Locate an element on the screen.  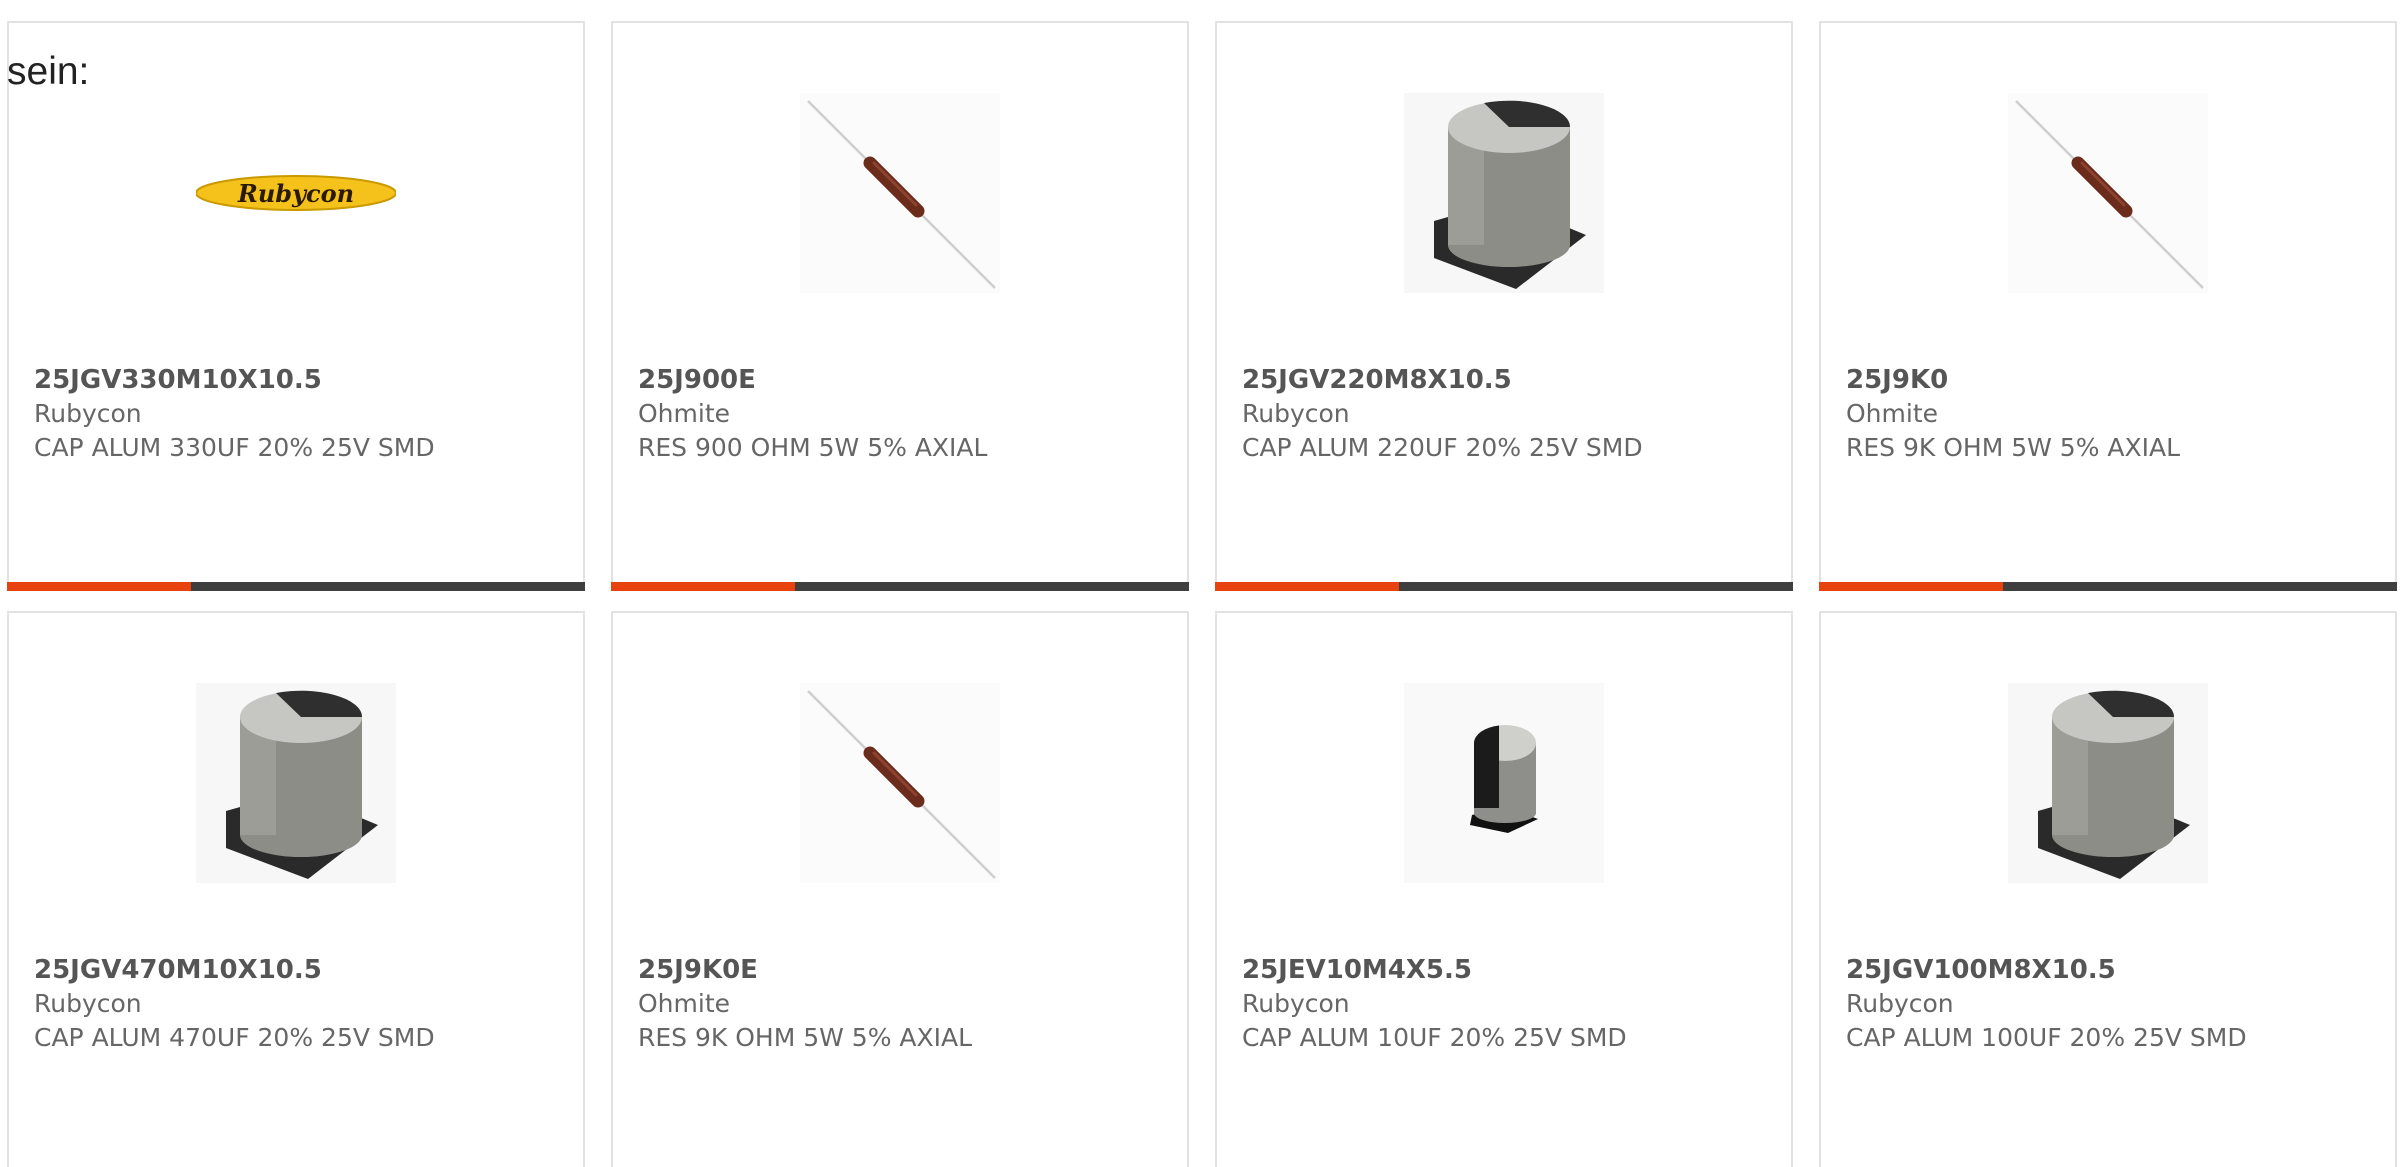
part-number: 25JGV220M8X10.5 is located at coordinates (1511, 380).